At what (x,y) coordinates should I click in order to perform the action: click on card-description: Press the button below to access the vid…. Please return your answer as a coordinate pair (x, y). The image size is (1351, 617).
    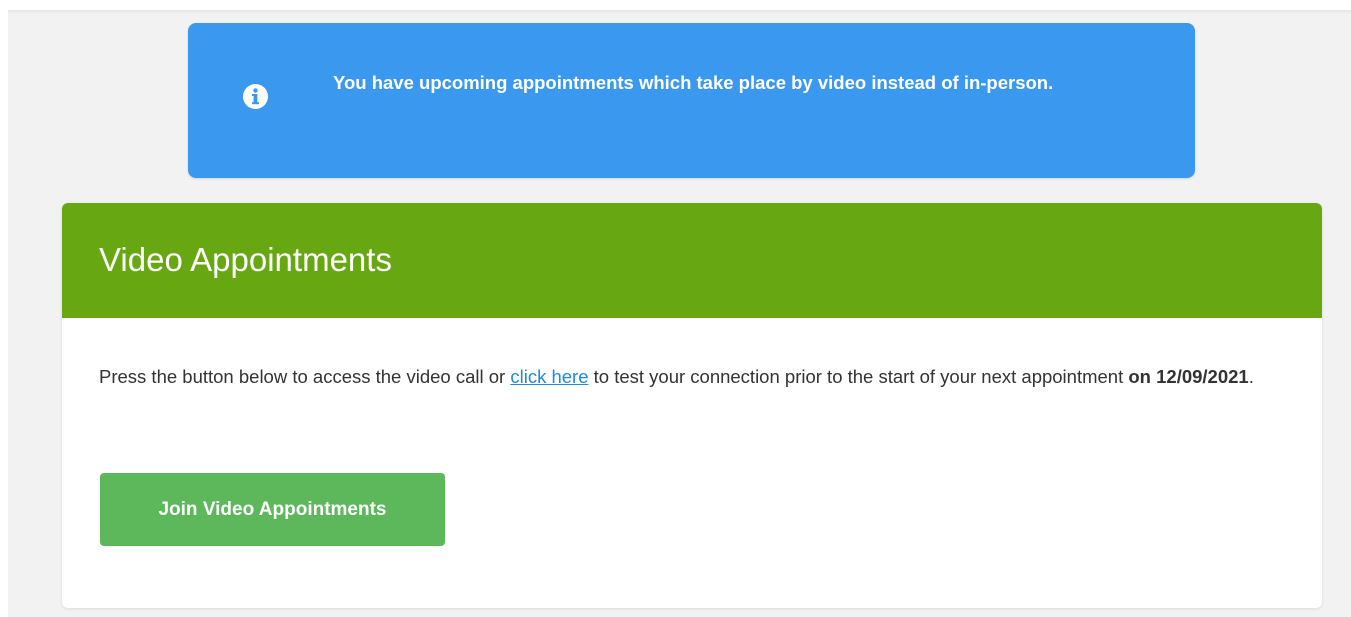
    Looking at the image, I should click on (689, 376).